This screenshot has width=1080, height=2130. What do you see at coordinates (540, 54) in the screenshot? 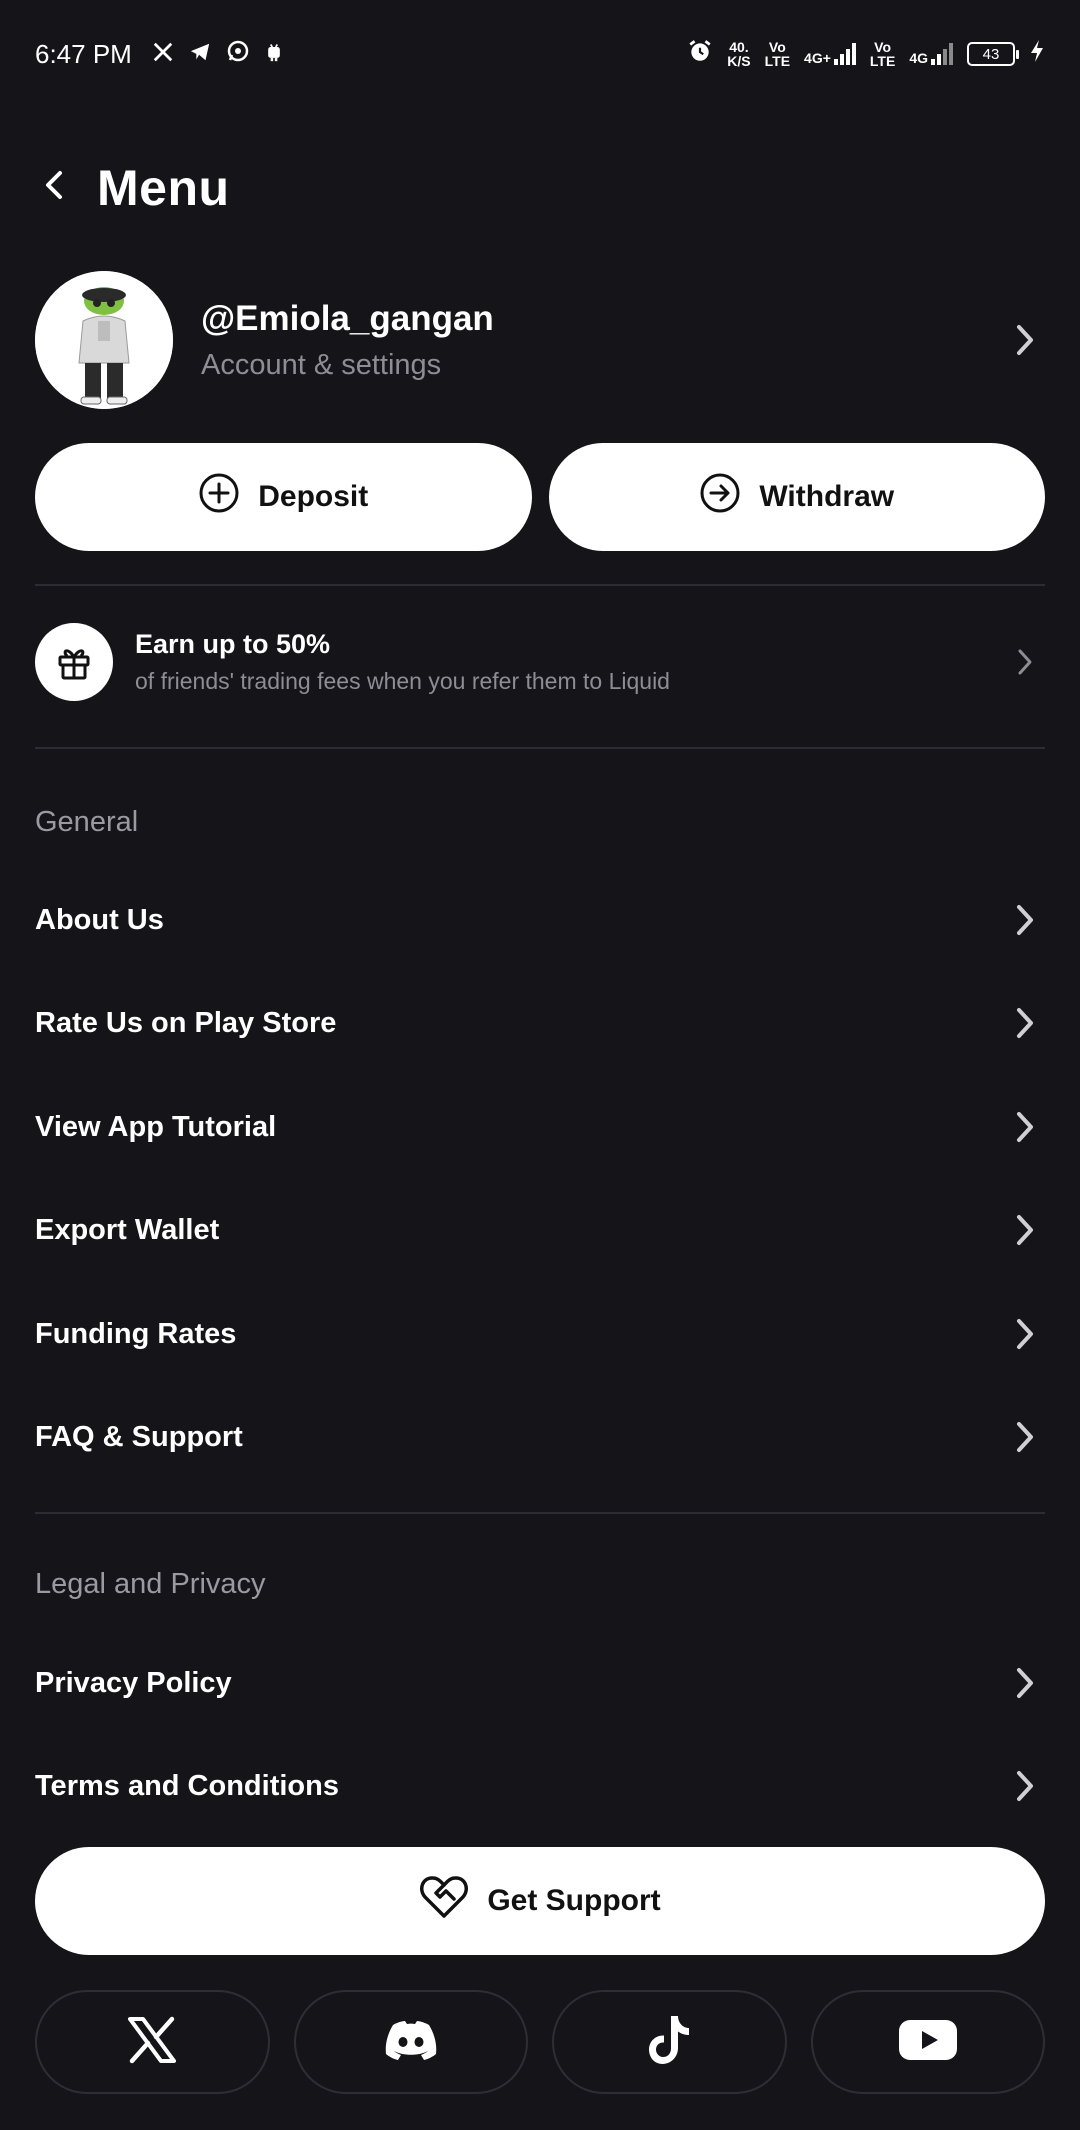
I see `status-bar: 6:47 PM 40. K/S Vo LTE 4G+ Vo LTE 4G 43` at bounding box center [540, 54].